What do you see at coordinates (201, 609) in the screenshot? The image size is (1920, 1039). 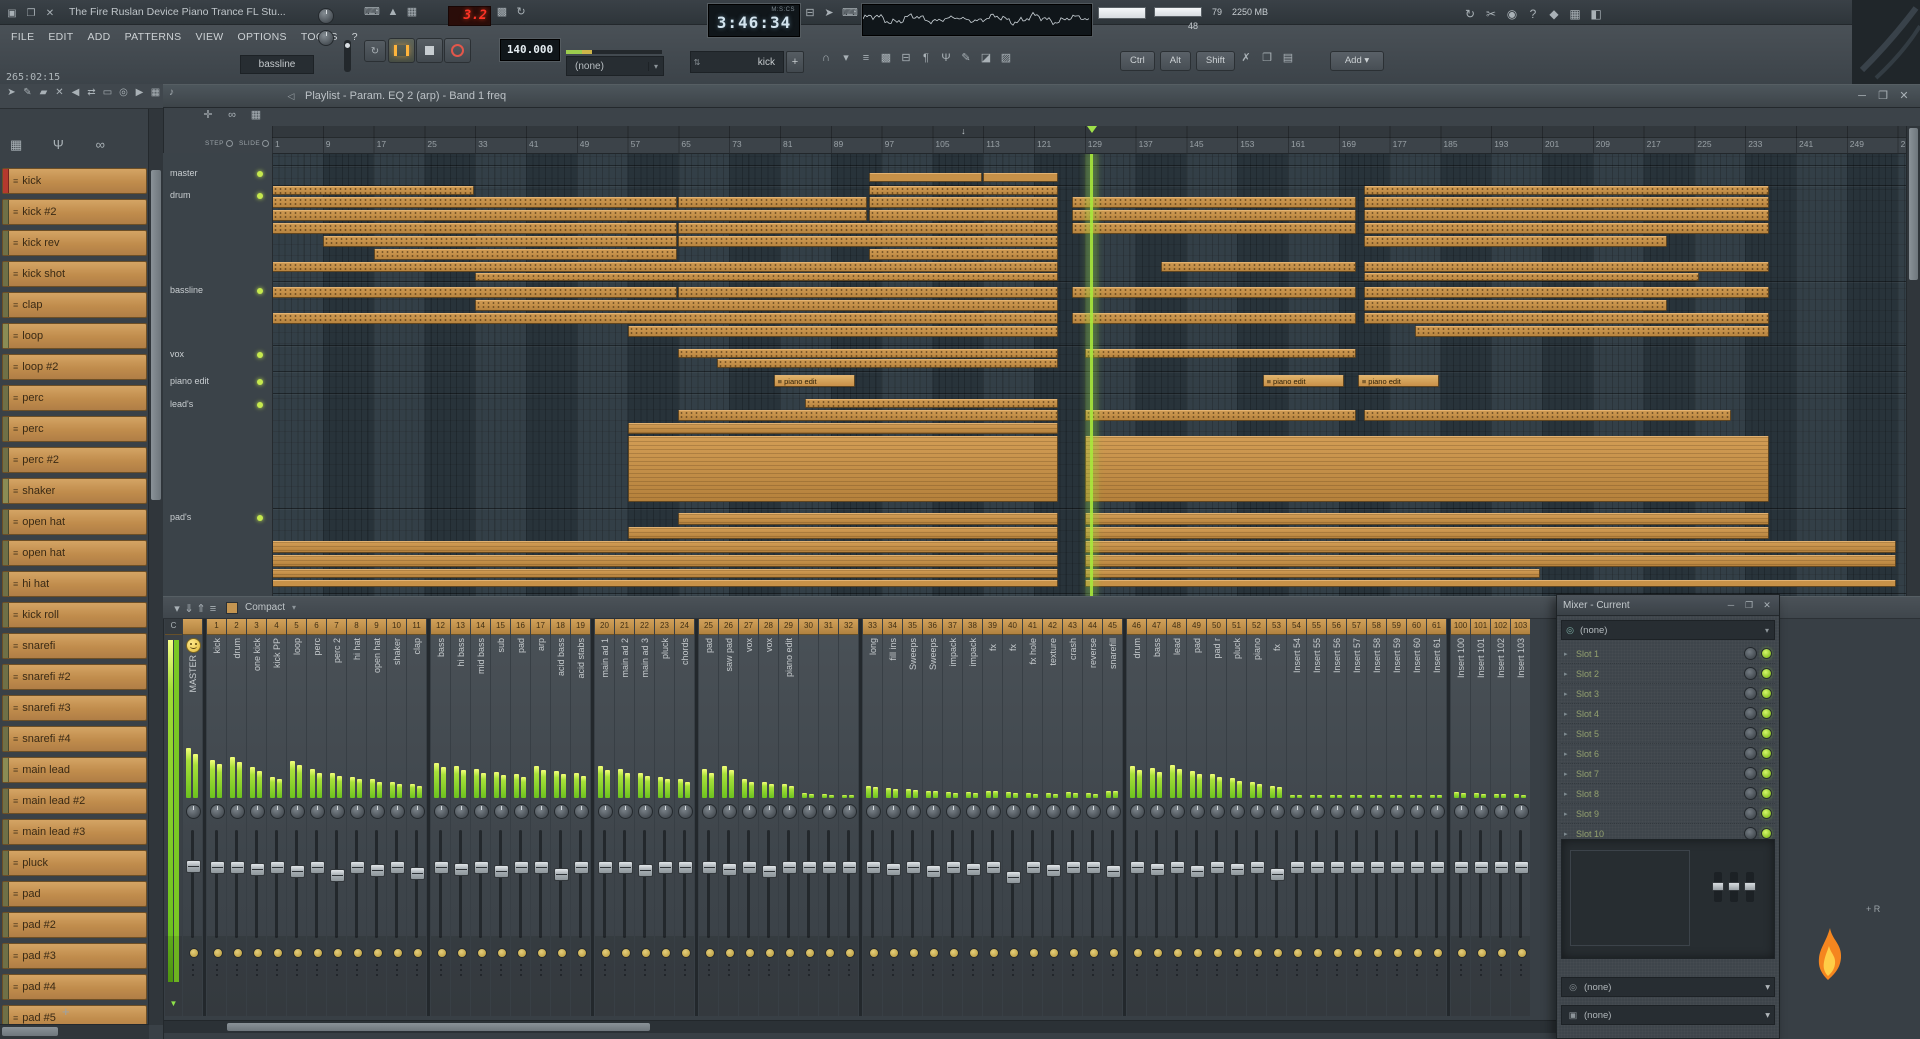 I see `route-up-icon: ⇑` at bounding box center [201, 609].